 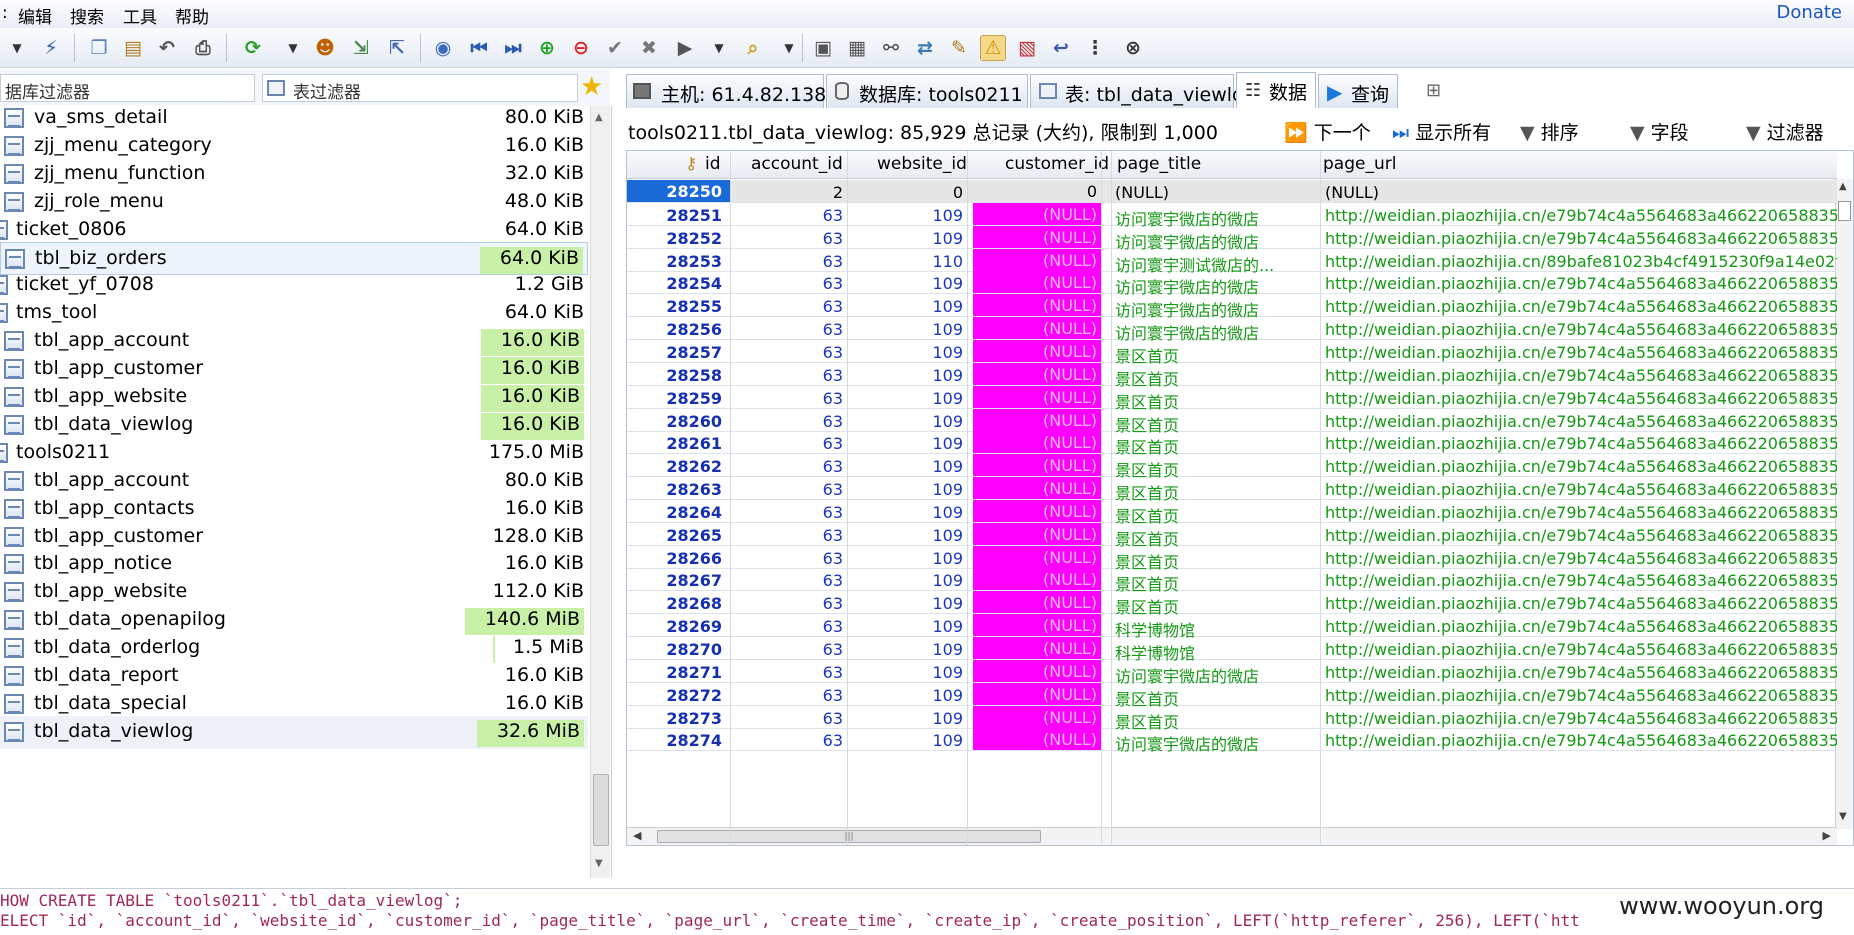 What do you see at coordinates (1232, 836) in the screenshot?
I see `grid-horizontal-scrollbar: ◀ ||| ▶` at bounding box center [1232, 836].